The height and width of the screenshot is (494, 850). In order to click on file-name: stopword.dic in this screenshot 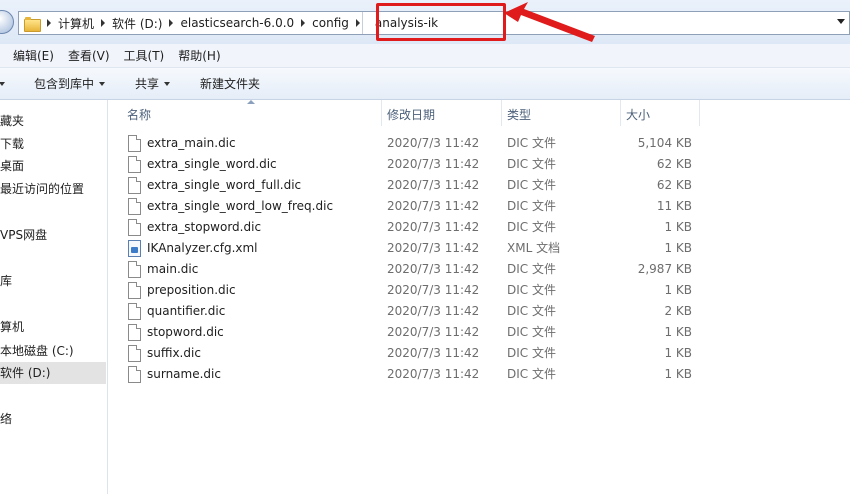, I will do `click(185, 332)`.